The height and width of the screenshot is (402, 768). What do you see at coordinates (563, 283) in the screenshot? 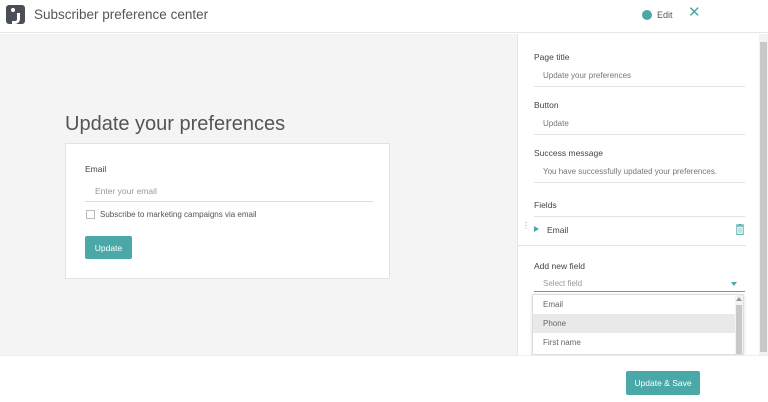
I see `select-field-placeholder: Select field` at bounding box center [563, 283].